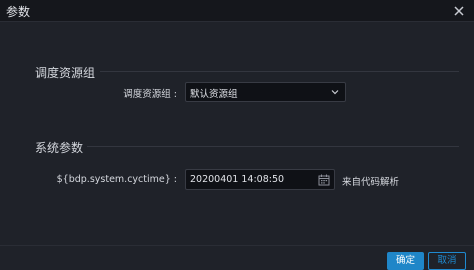  What do you see at coordinates (237, 179) in the screenshot?
I see `cyctime-value: 20200401 14:08:50` at bounding box center [237, 179].